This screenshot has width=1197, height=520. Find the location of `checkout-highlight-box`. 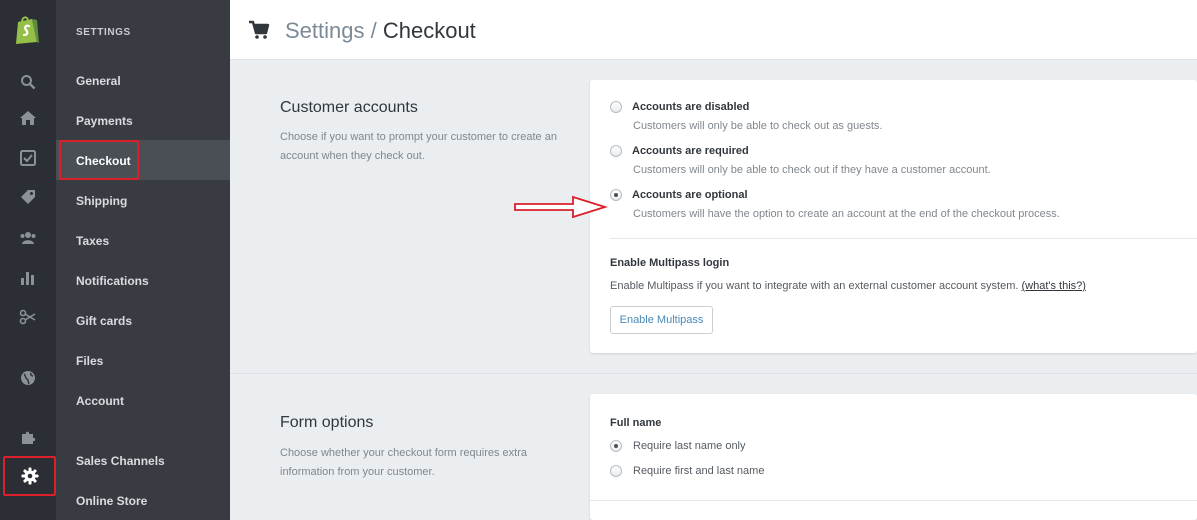

checkout-highlight-box is located at coordinates (99, 160).